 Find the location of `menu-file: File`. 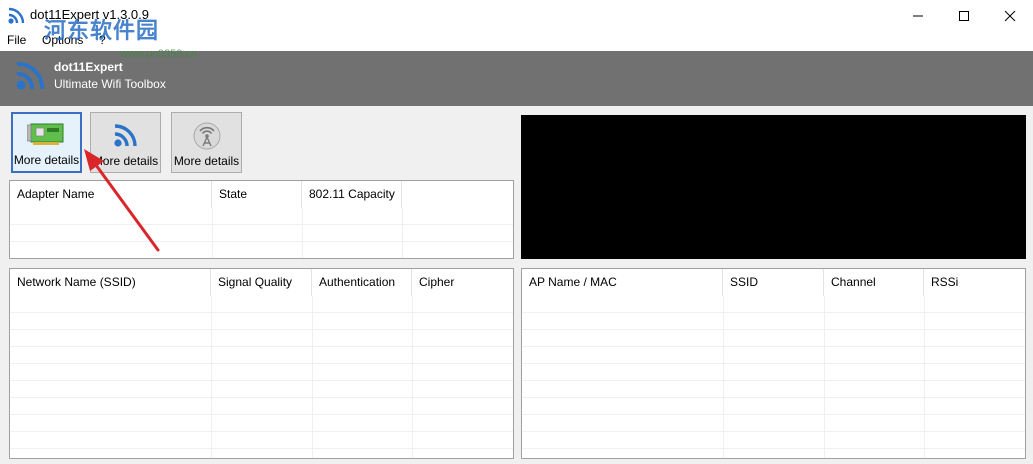

menu-file: File is located at coordinates (16, 40).